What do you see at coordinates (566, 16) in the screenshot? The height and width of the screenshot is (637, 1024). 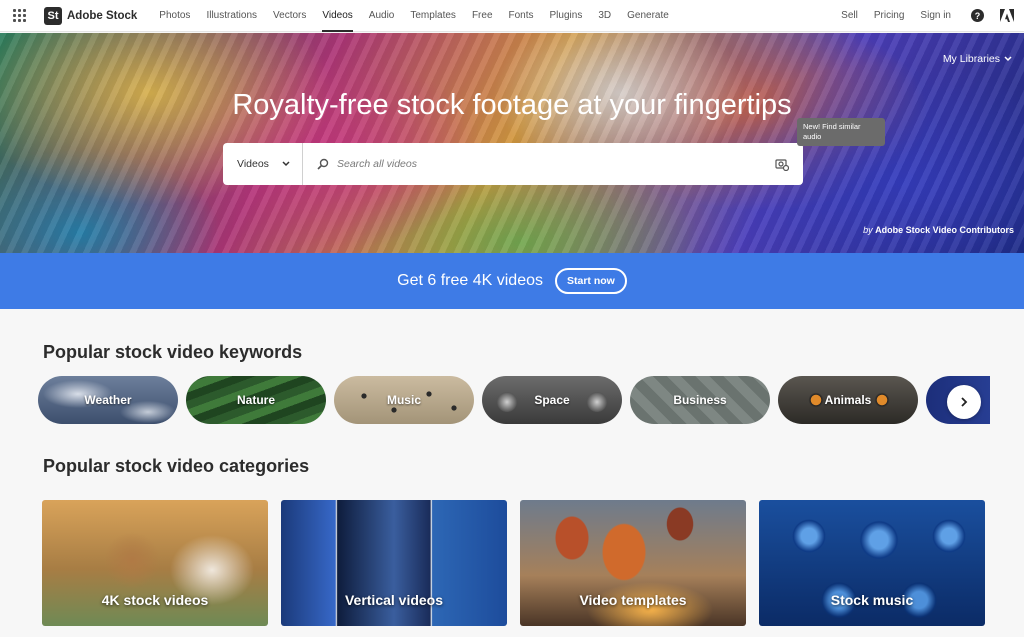 I see `nav-link-plugins: Plugins` at bounding box center [566, 16].